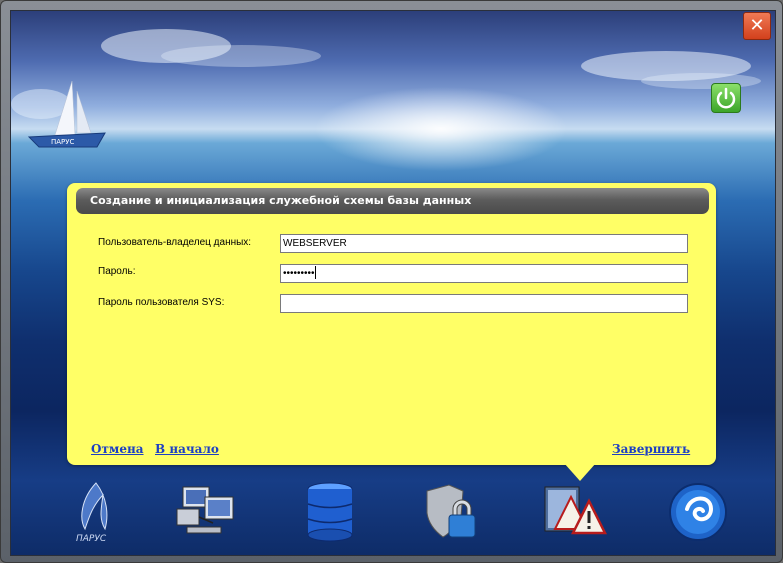  What do you see at coordinates (206, 512) in the screenshot?
I see `network-computers-icon` at bounding box center [206, 512].